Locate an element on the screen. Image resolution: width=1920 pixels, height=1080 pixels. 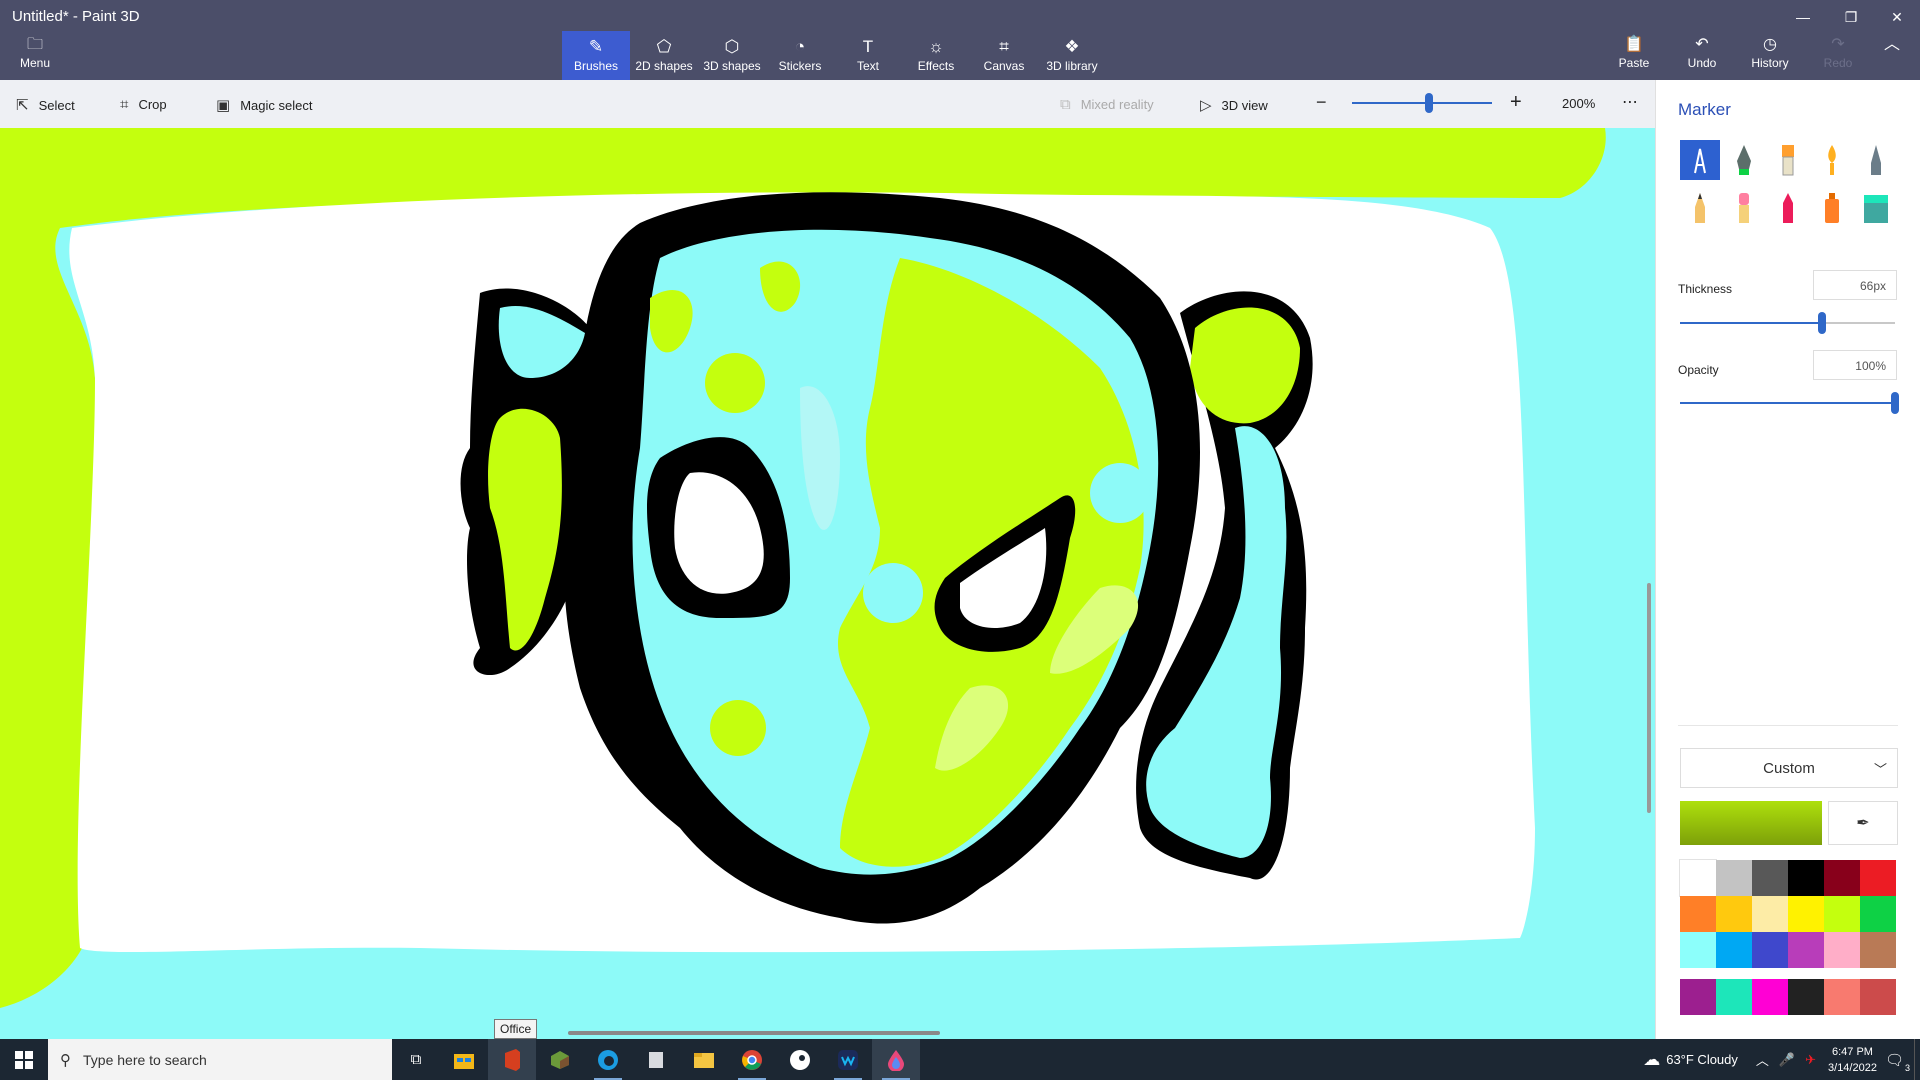
clock: 6:47 PM 3/14/2022 is located at coordinates (1852, 1060).